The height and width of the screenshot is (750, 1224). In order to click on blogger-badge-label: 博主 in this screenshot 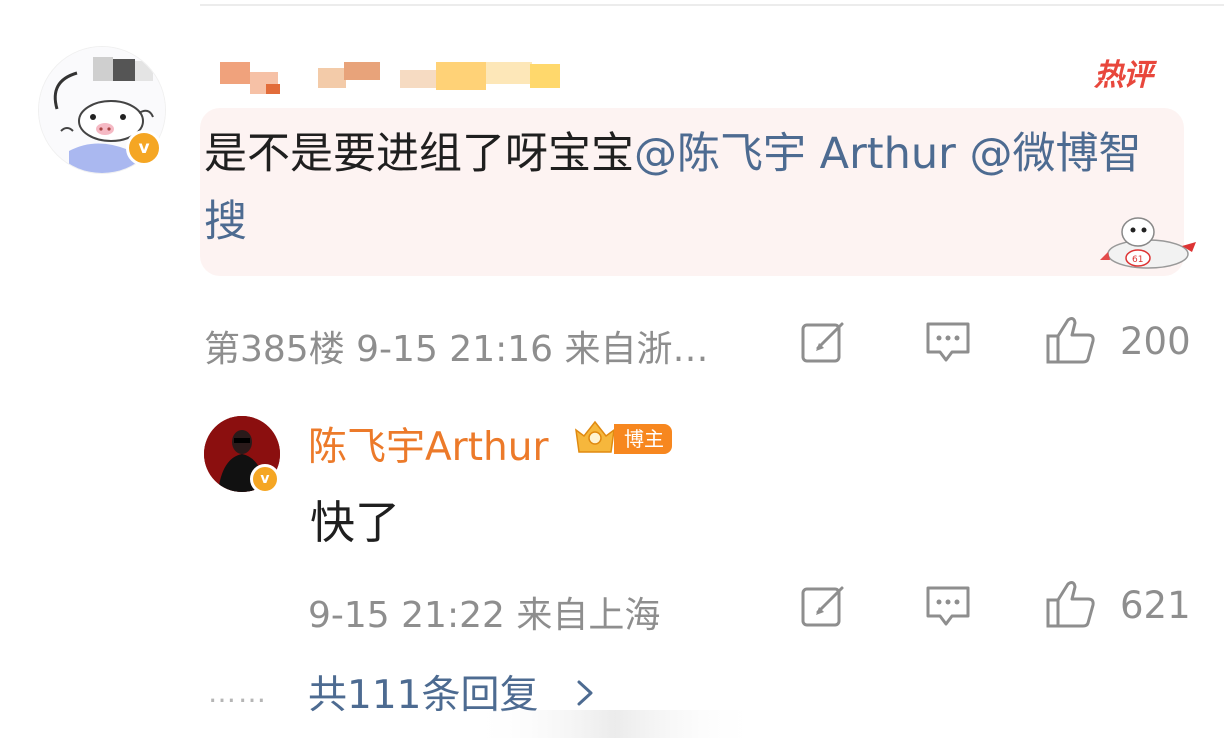, I will do `click(643, 439)`.